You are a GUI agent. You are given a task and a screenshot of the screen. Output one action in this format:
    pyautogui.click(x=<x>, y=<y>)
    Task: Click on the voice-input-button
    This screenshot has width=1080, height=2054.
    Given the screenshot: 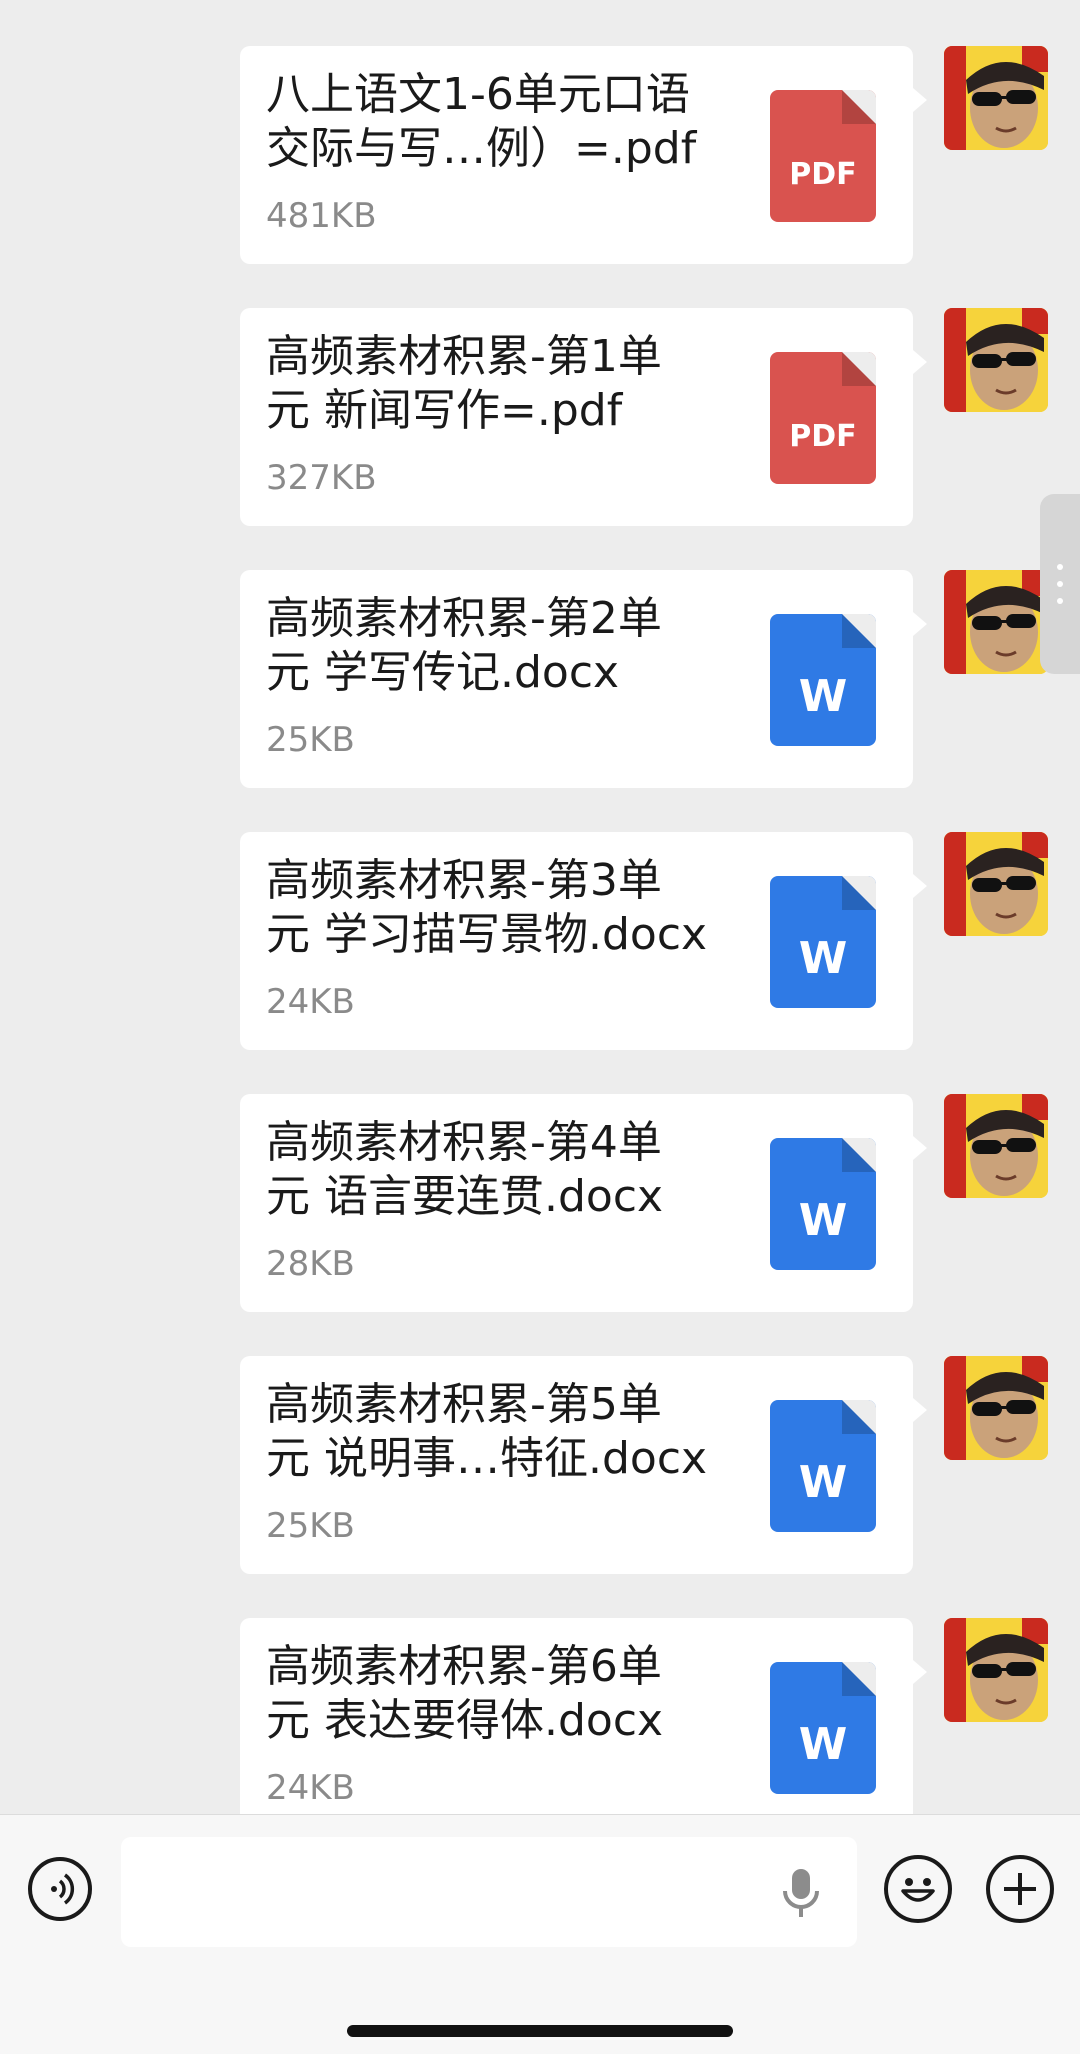 What is the action you would take?
    pyautogui.click(x=60, y=1889)
    